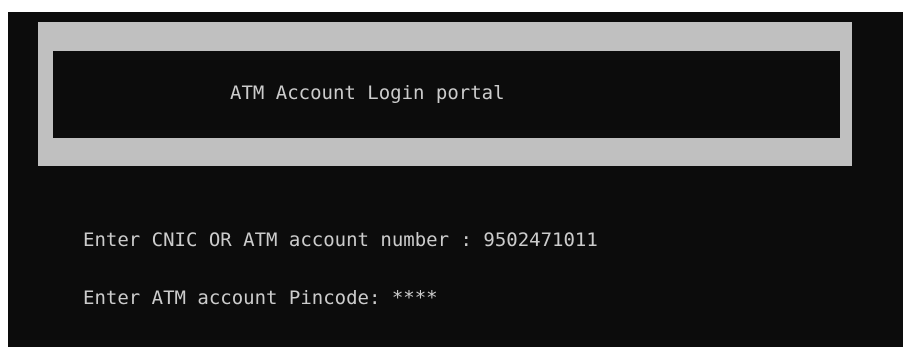 This screenshot has height=347, width=914. What do you see at coordinates (367, 93) in the screenshot?
I see `banner-title: ATM Account Login portal` at bounding box center [367, 93].